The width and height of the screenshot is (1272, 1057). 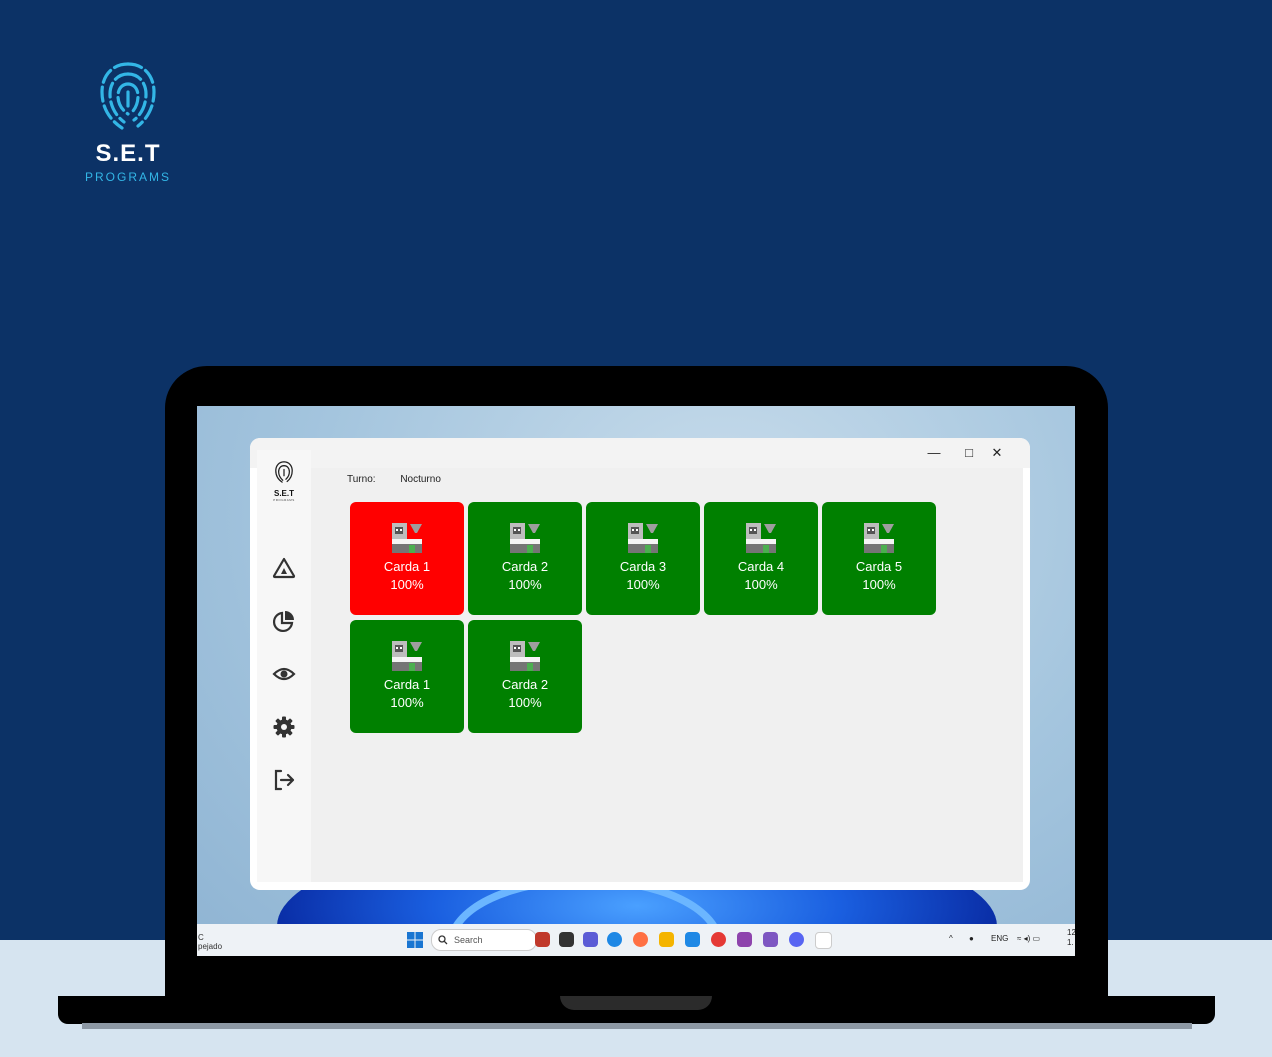 I want to click on app-logo-name: S.E.T, so click(x=283, y=493).